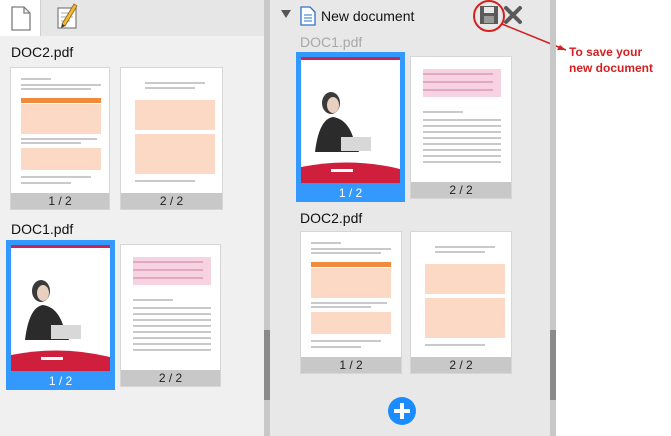  I want to click on new-doc1-page-1-thumb: 1 / 2, so click(350, 127).